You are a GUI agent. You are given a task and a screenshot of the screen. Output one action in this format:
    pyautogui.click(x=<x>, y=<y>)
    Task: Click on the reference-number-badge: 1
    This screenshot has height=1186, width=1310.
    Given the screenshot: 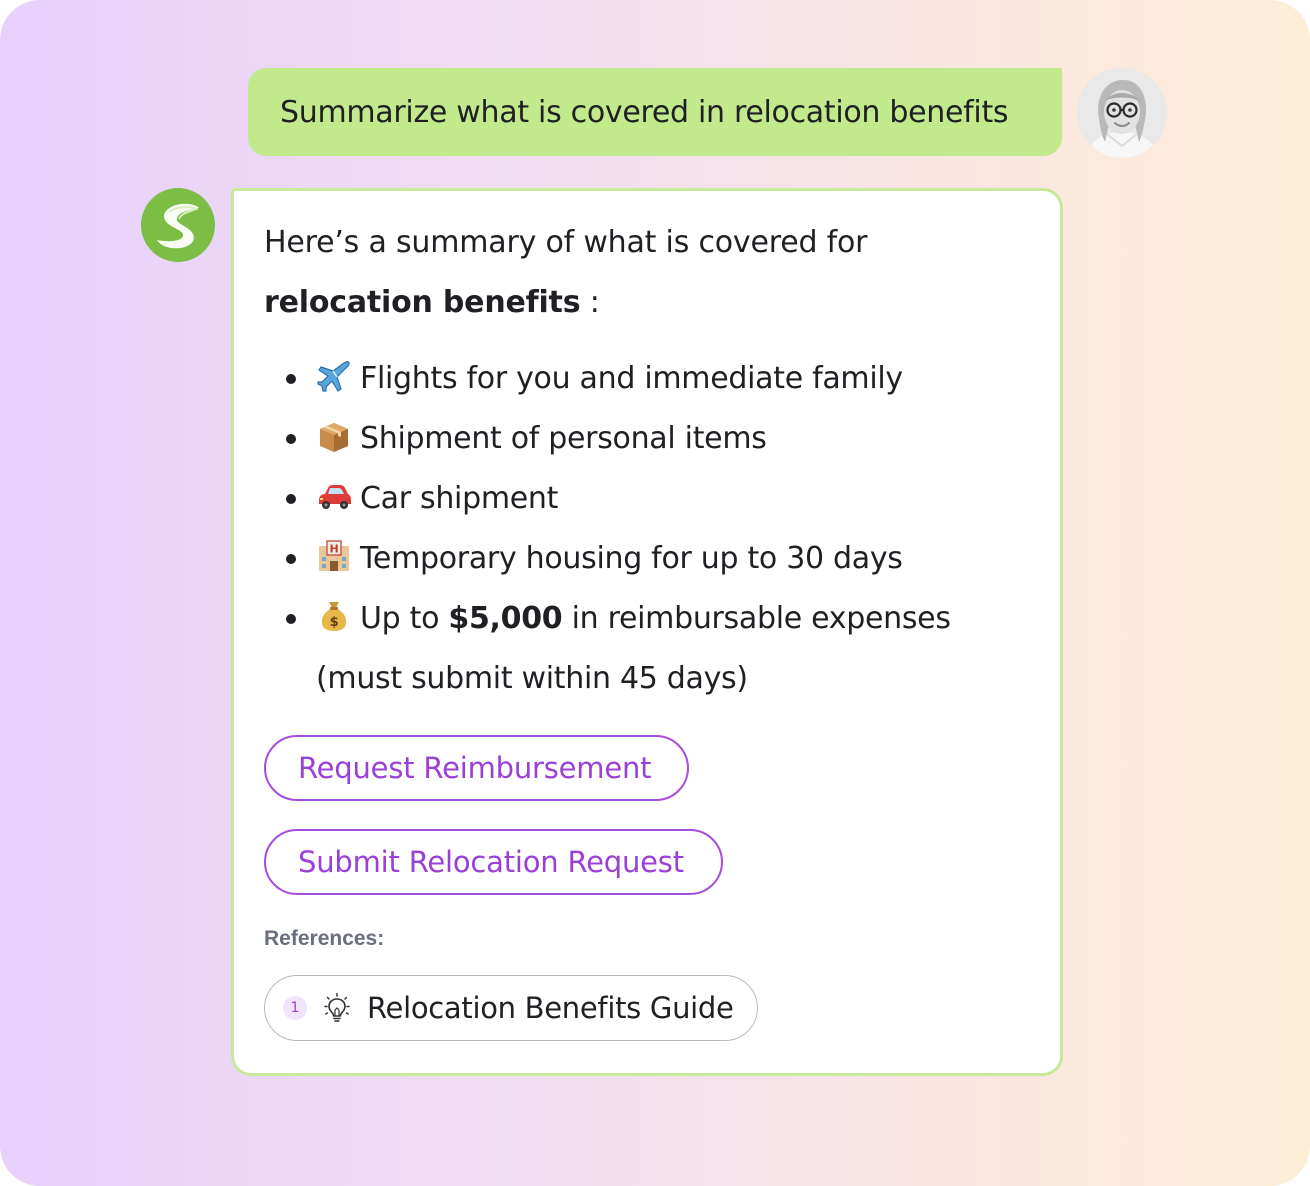 What is the action you would take?
    pyautogui.click(x=295, y=1008)
    